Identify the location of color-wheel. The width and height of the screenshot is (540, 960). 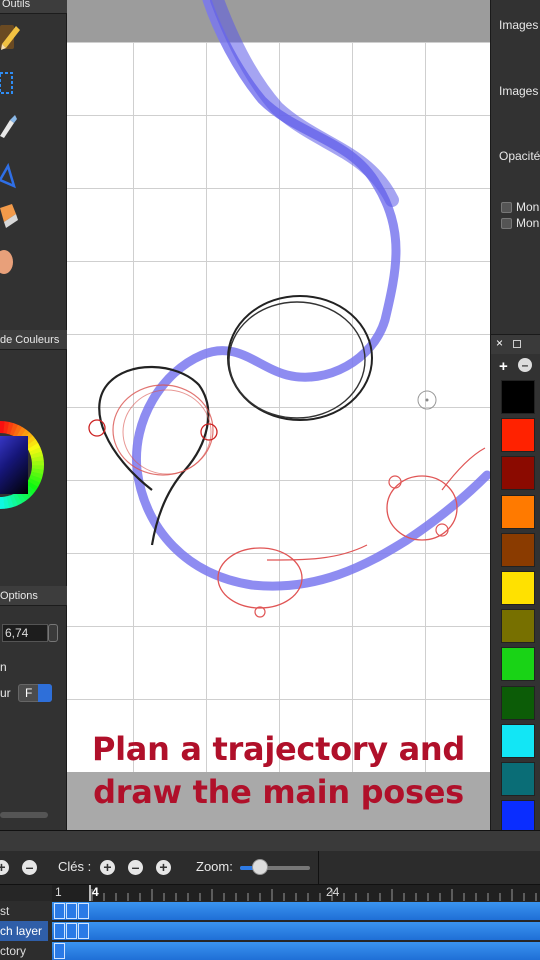
(31, 465).